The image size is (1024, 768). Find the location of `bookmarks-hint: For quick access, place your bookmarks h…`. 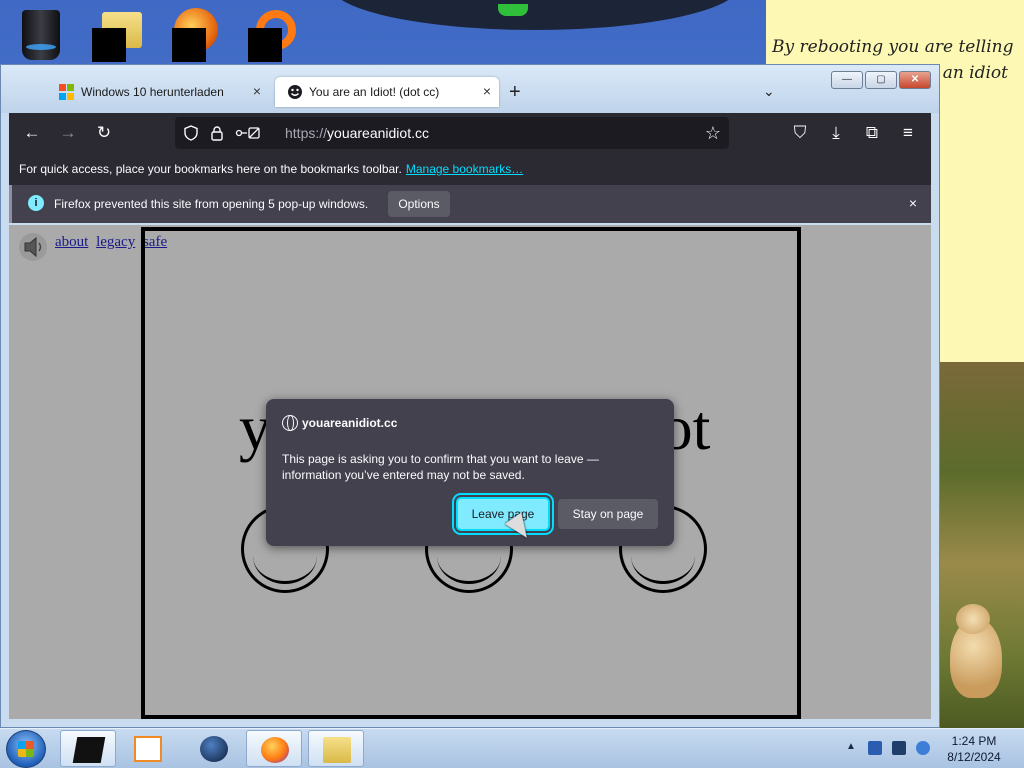

bookmarks-hint: For quick access, place your bookmarks h… is located at coordinates (271, 169).